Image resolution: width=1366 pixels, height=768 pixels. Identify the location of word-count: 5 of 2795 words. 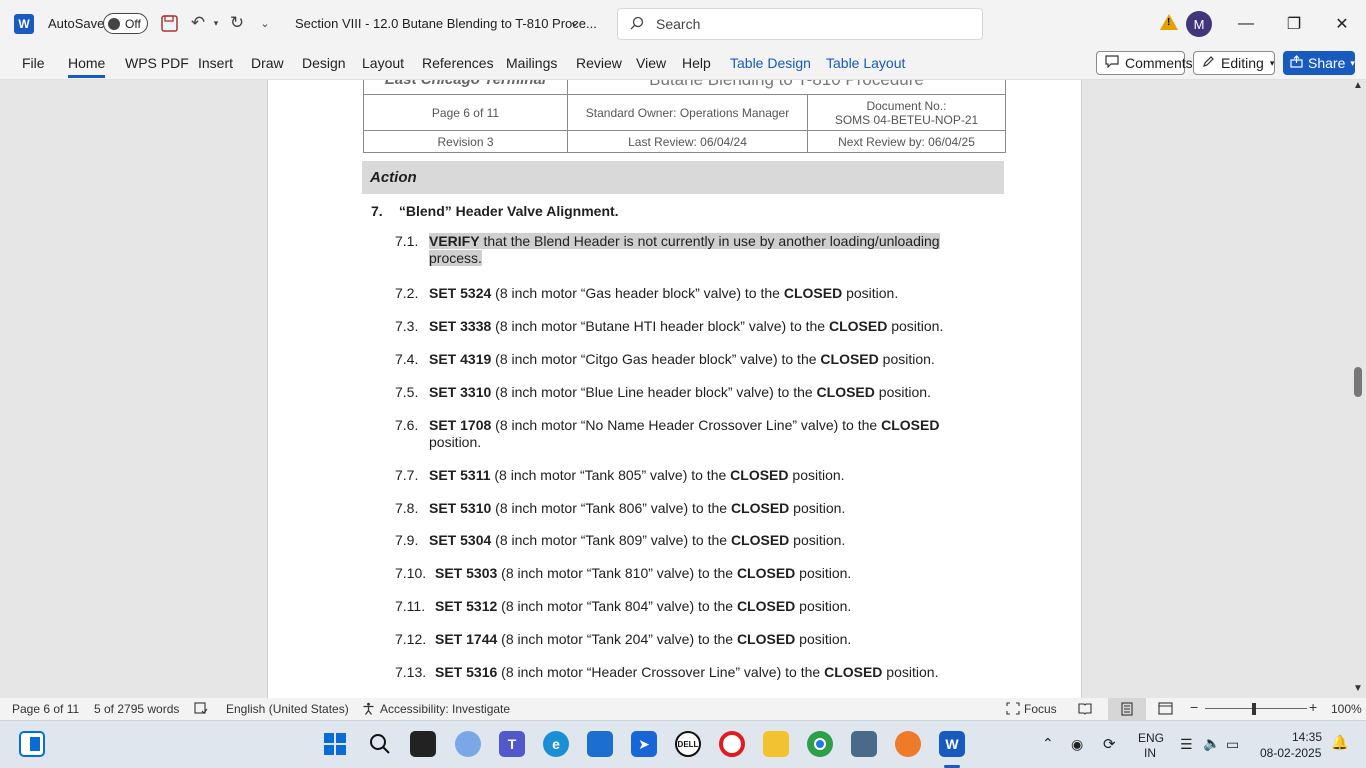
(136, 709).